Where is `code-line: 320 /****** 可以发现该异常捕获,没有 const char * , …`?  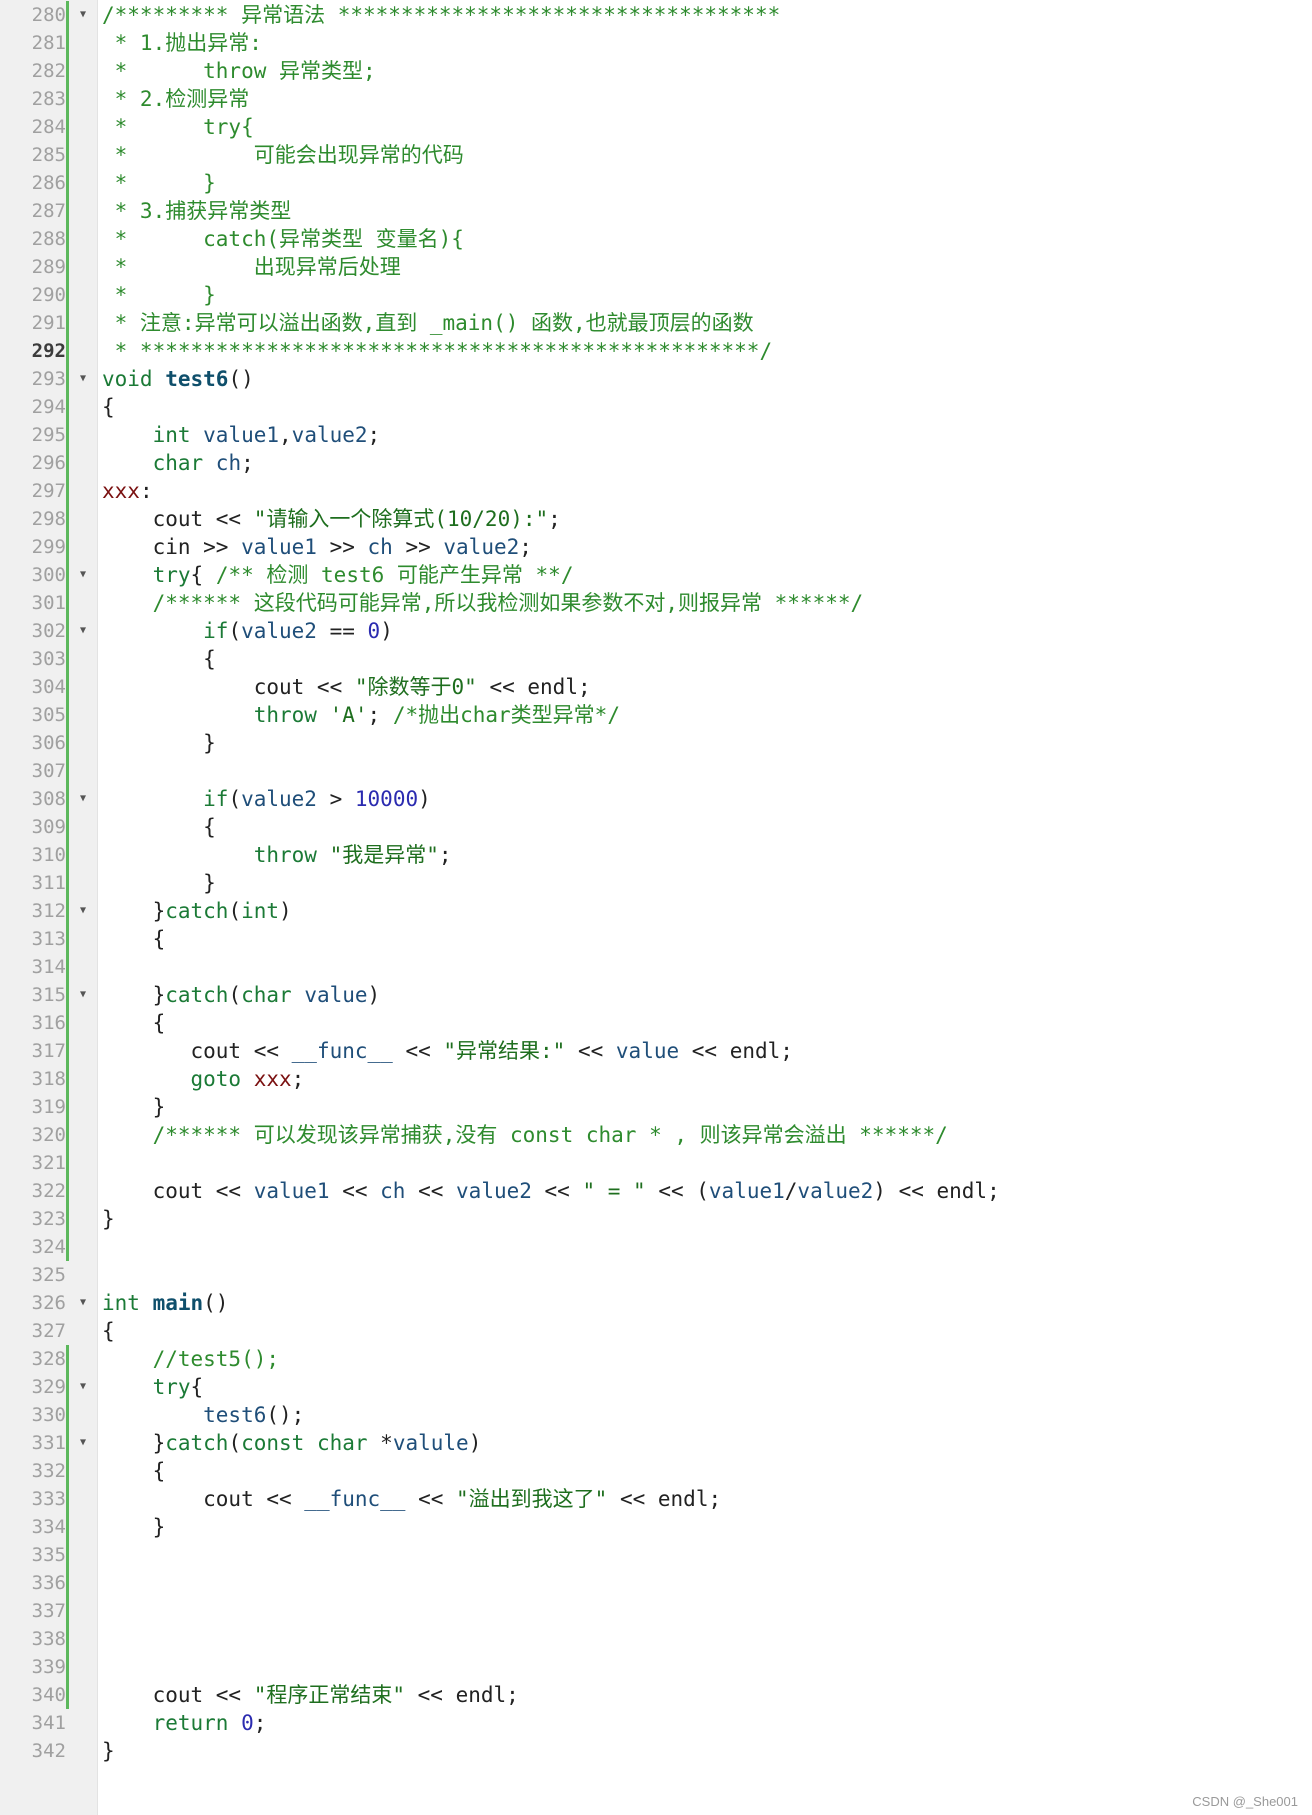 code-line: 320 /****** 可以发现该异常捕获,没有 const char * , … is located at coordinates (656, 1135).